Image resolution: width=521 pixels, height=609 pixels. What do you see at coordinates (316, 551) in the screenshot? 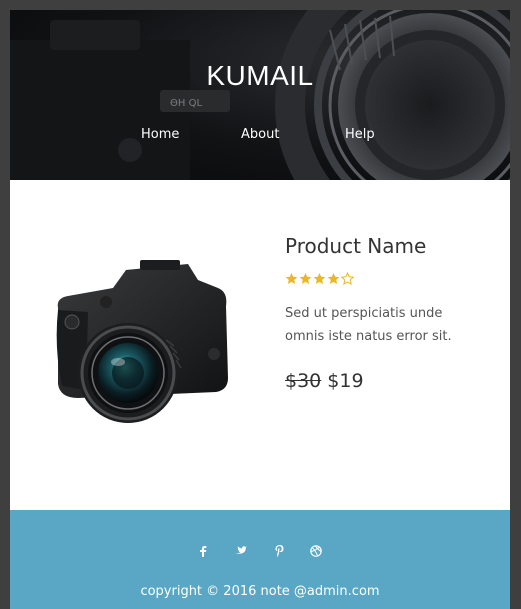
I see `dribbble-icon` at bounding box center [316, 551].